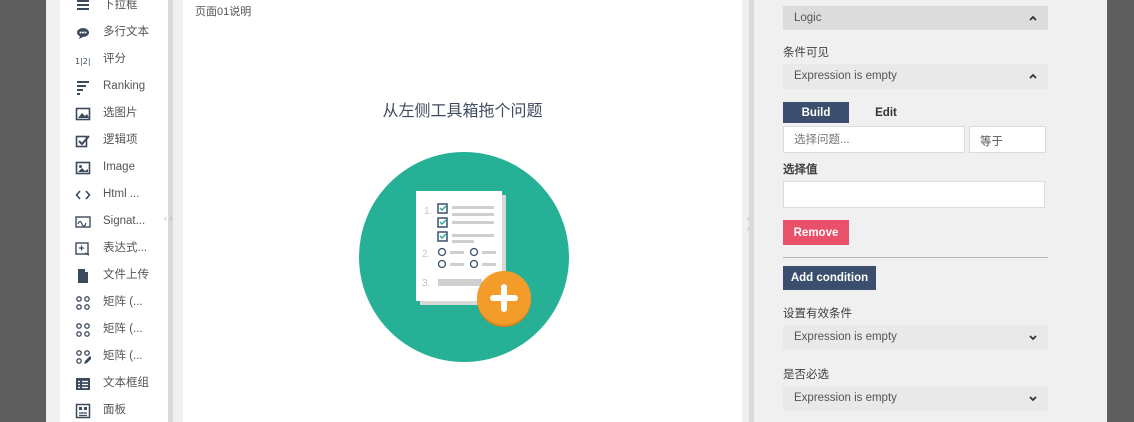  Describe the element at coordinates (120, 140) in the screenshot. I see `toolbox-item-label: 逻辑项` at that location.